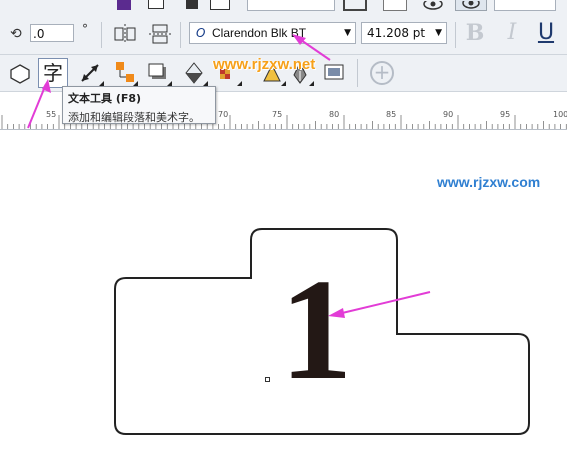 The image size is (567, 471). Describe the element at coordinates (311, 47) in the screenshot. I see `arrow-to-font-select` at that location.